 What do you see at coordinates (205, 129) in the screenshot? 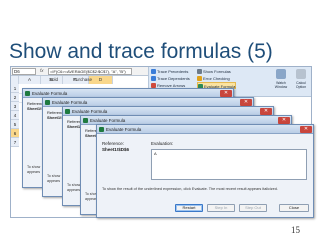
I see `dialog-title-bar: Evaluate Formula ✕` at bounding box center [205, 129].